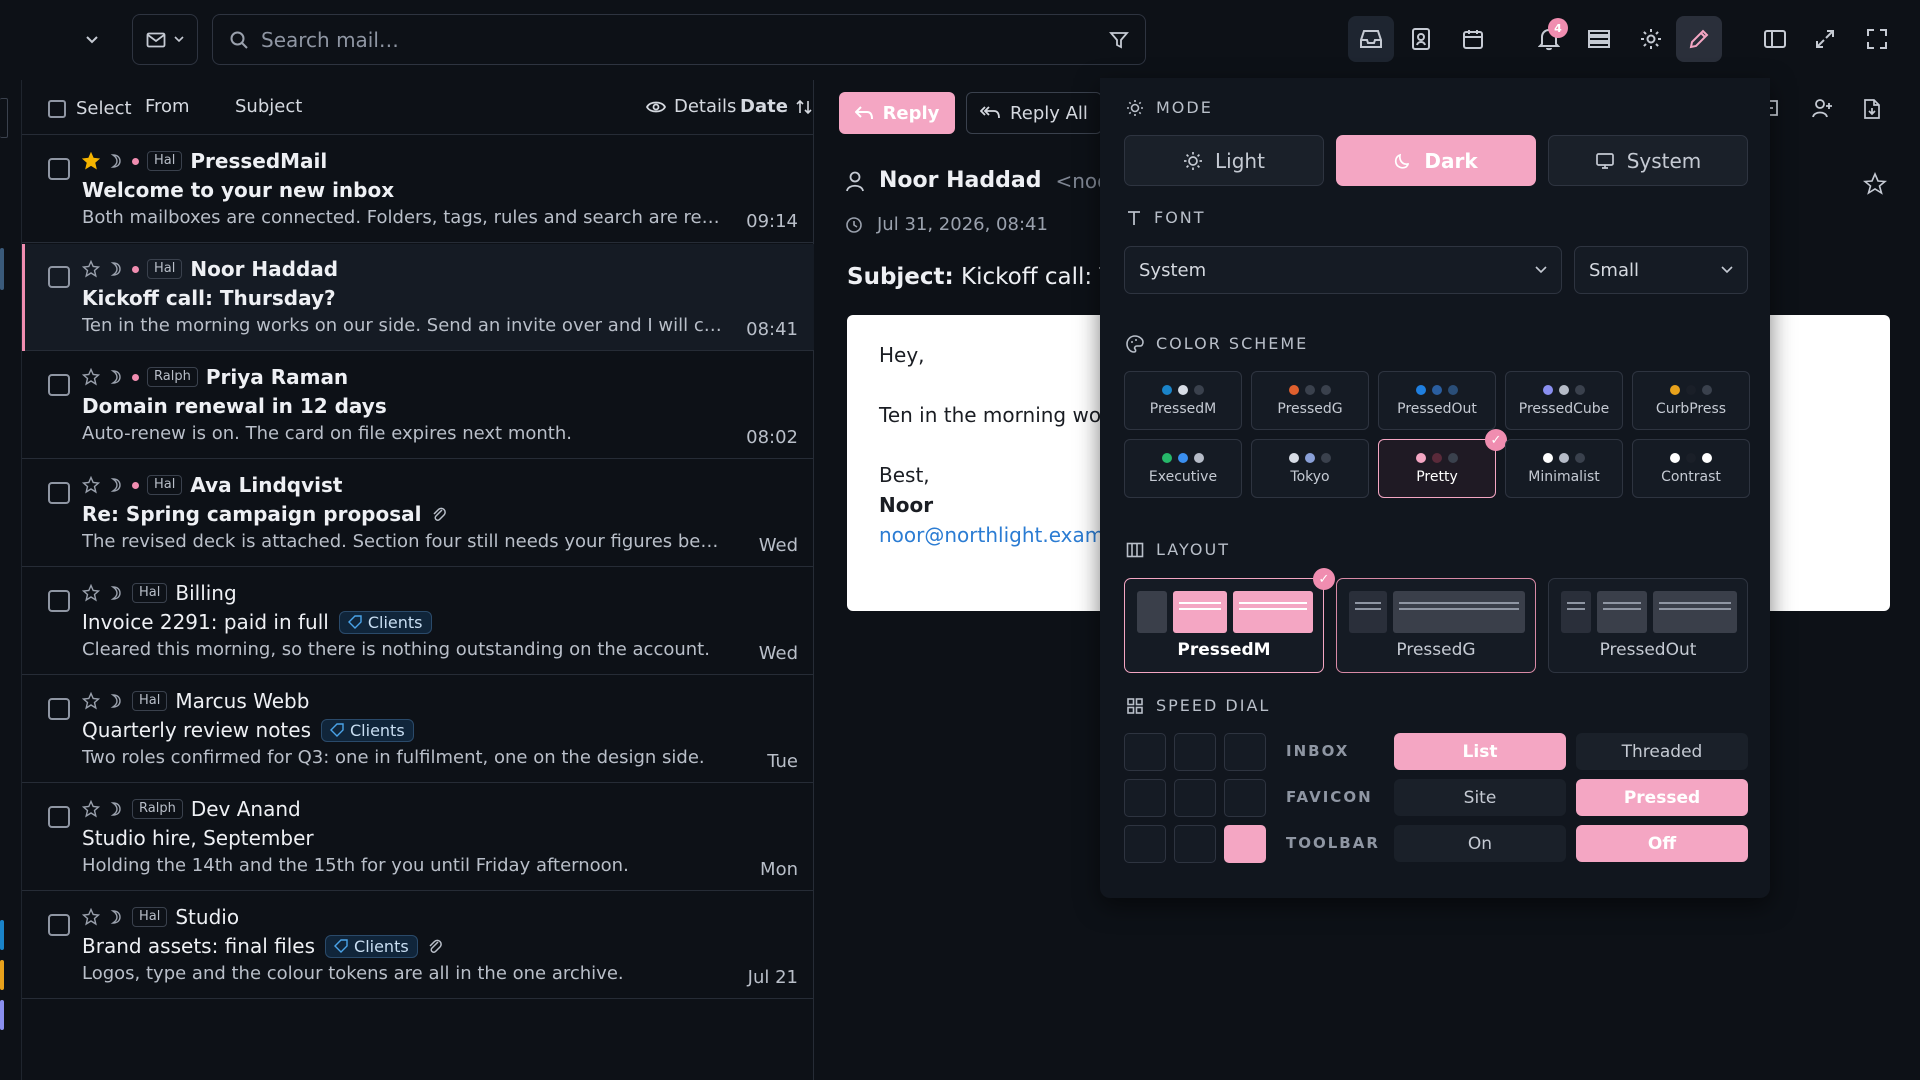 The width and height of the screenshot is (1920, 1080). Describe the element at coordinates (685, 39) in the screenshot. I see `search-input` at that location.